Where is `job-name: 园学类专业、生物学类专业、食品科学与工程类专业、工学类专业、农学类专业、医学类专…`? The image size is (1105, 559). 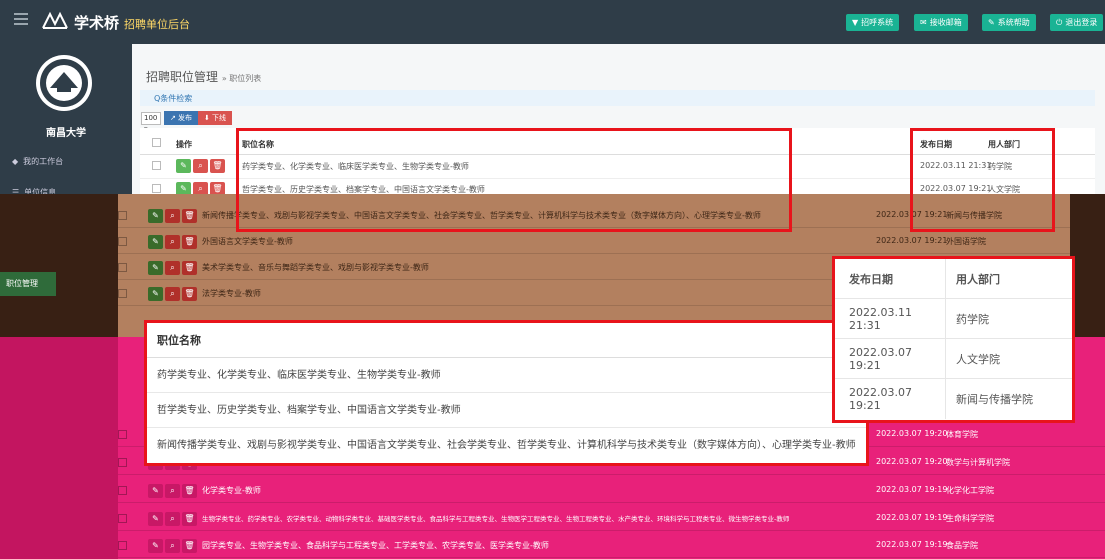 job-name: 园学类专业、生物学类专业、食品科学与工程类专业、工学类专业、农学类专业、医学类专… is located at coordinates (375, 545).